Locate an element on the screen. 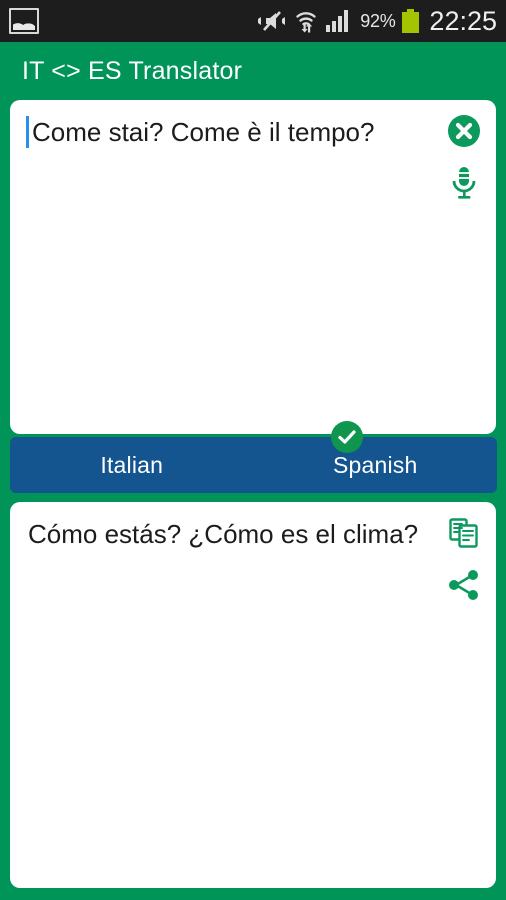 Image resolution: width=506 pixels, height=900 pixels. status-bar-right: 92% 22:25 is located at coordinates (381, 21).